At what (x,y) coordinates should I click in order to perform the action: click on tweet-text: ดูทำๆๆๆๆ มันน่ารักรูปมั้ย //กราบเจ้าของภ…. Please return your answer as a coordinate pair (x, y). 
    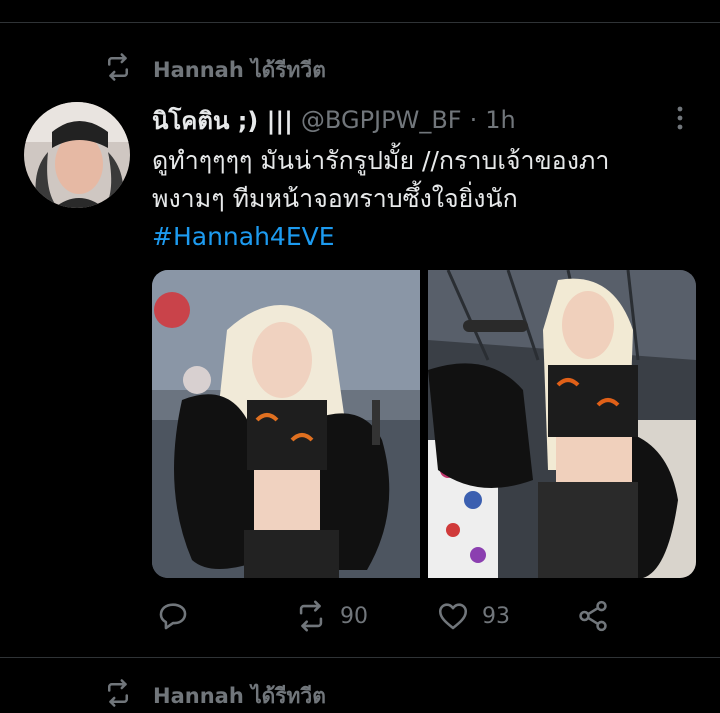
    Looking at the image, I should click on (424, 199).